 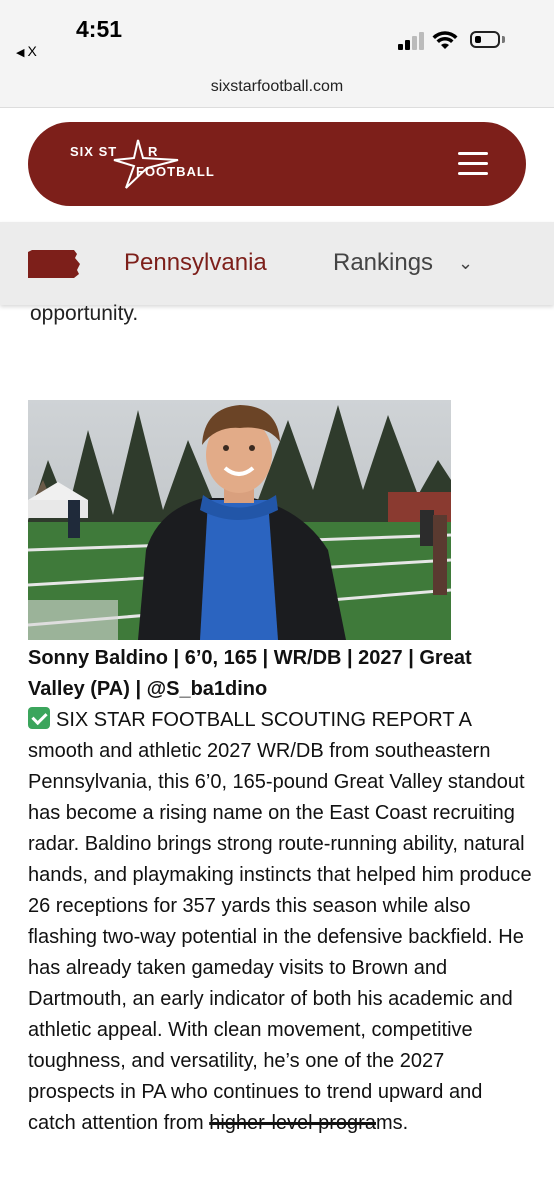 I want to click on site-header: SIX ST R FOOTBALL, so click(x=277, y=164).